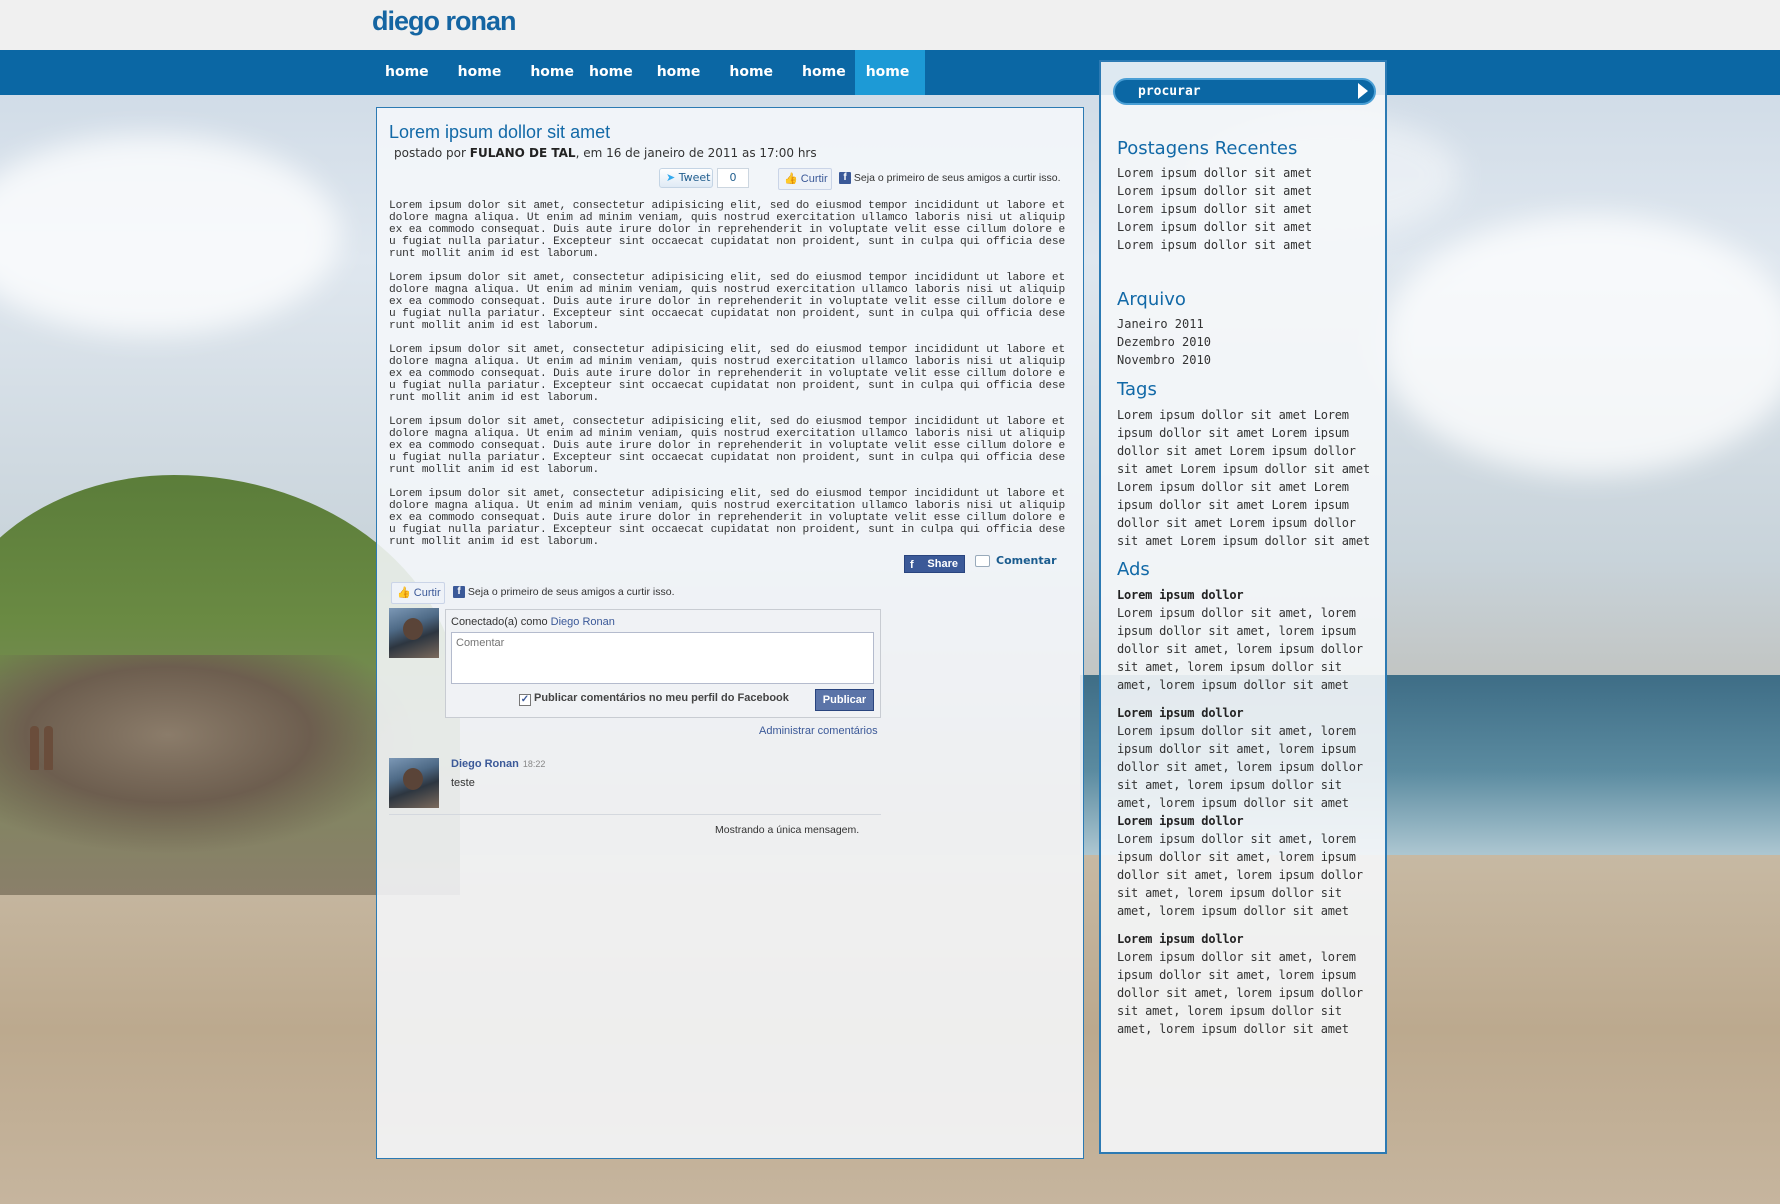 This screenshot has height=1204, width=1780. I want to click on comment-time: 18:22, so click(534, 764).